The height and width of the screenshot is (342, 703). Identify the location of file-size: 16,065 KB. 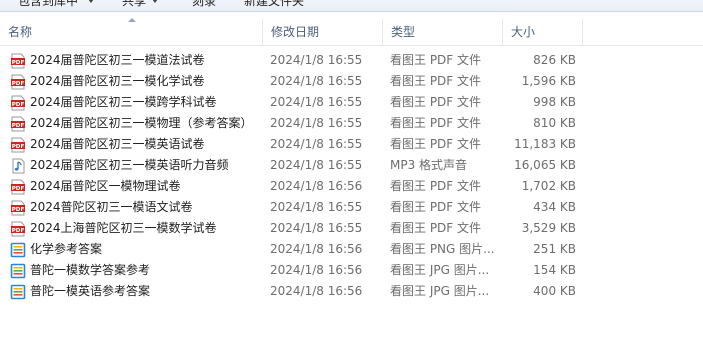
(545, 165).